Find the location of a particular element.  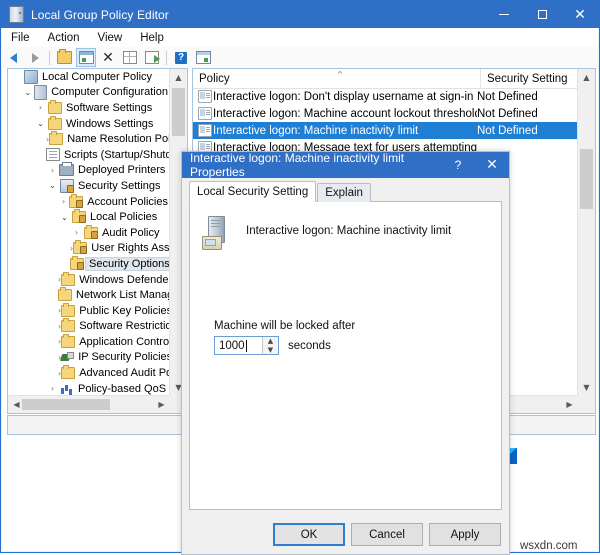

tree-item-computer-configuration: ⌄ Computer Configuration is located at coordinates (89, 92).